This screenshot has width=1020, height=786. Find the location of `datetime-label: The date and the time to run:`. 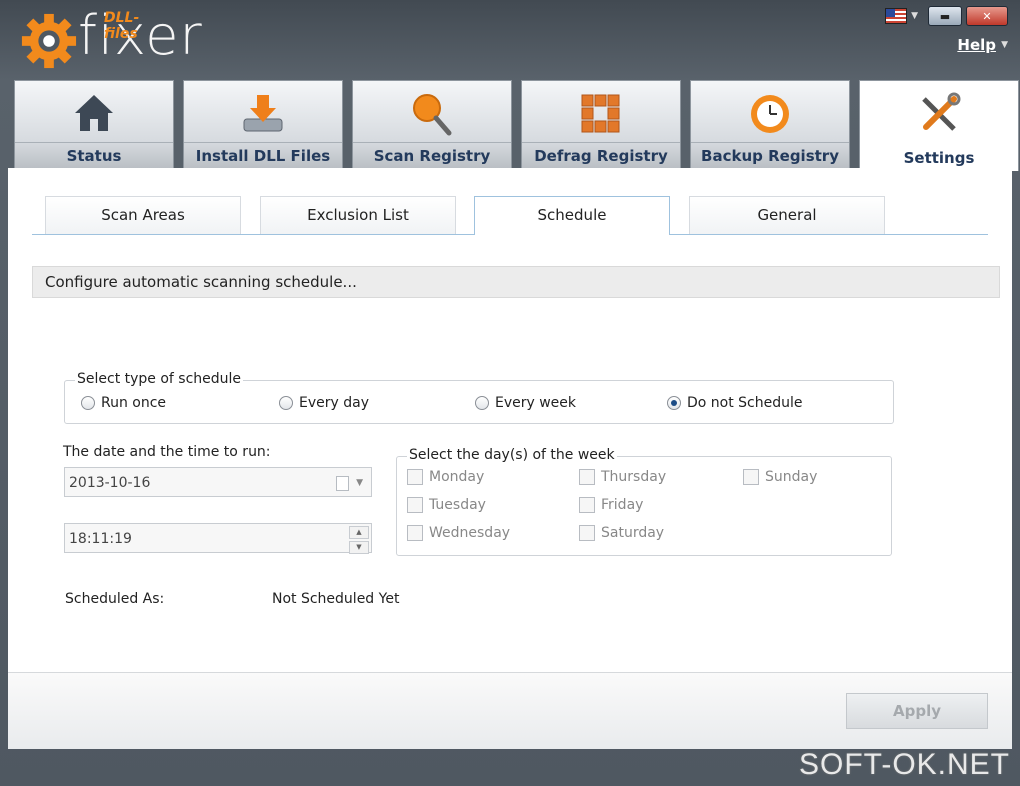

datetime-label: The date and the time to run: is located at coordinates (167, 452).